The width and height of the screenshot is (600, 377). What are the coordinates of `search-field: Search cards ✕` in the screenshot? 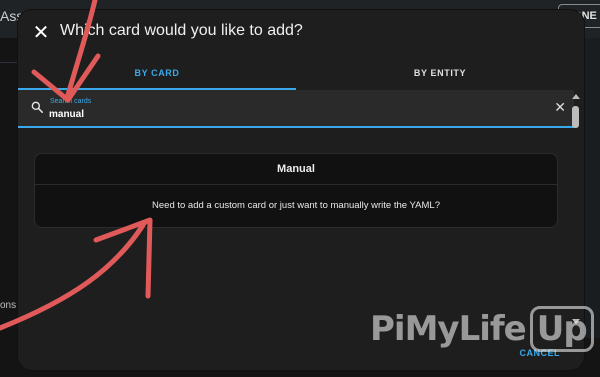 It's located at (296, 109).